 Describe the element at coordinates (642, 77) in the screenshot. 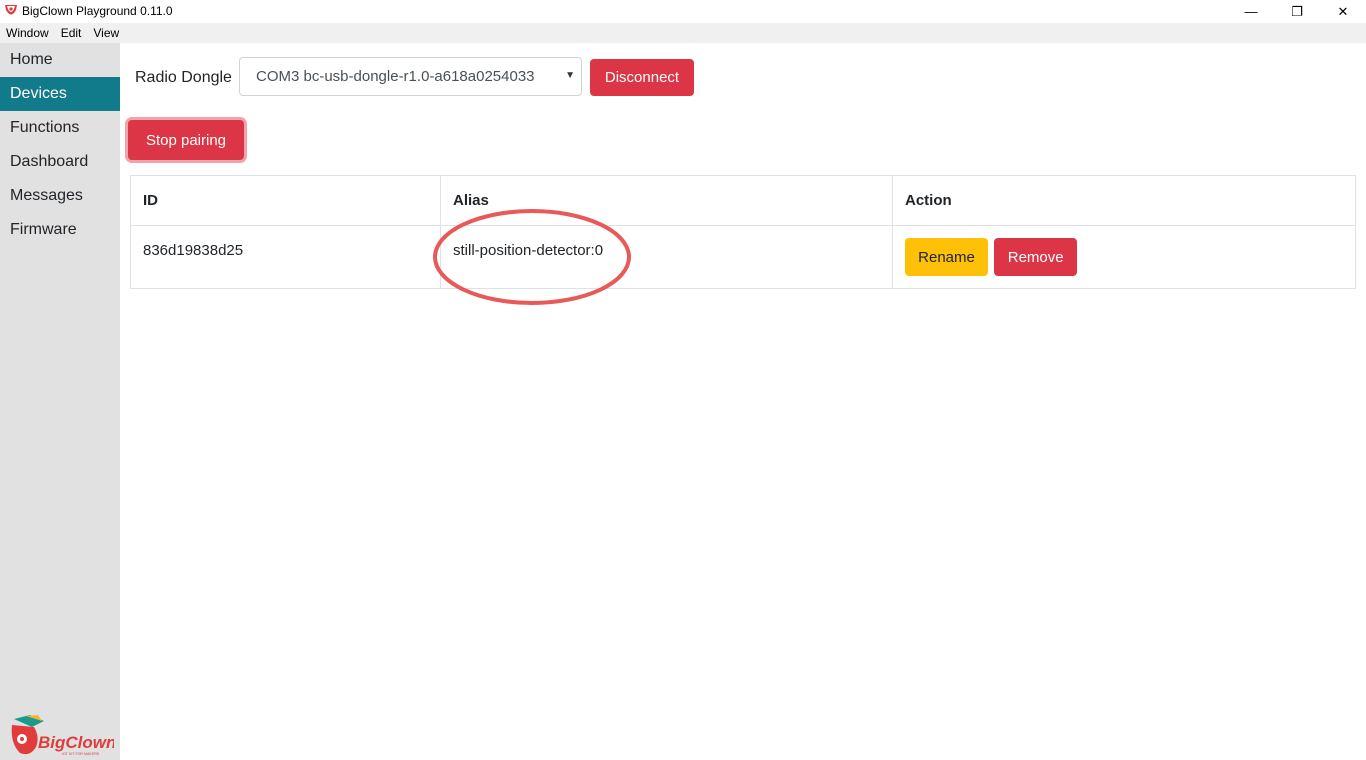

I see `disconnect-button: Disconnect` at that location.